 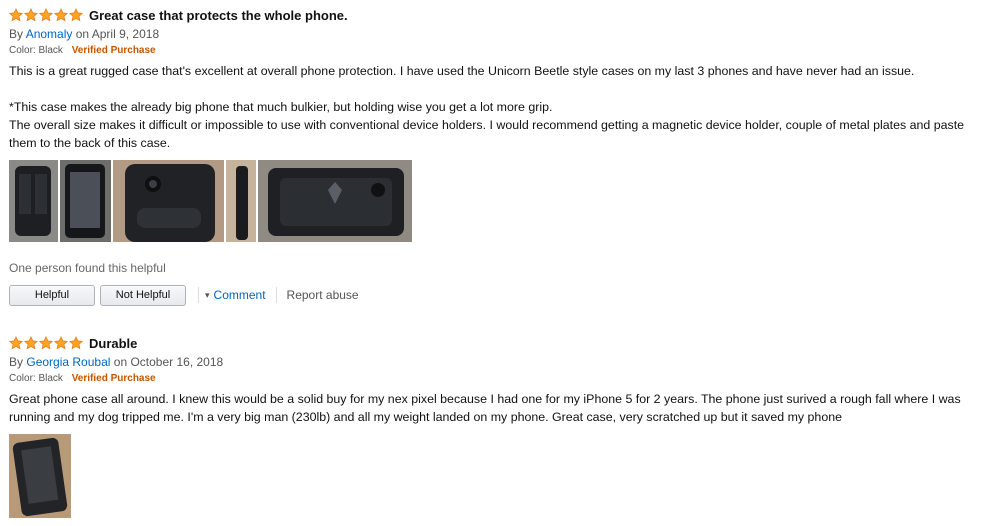 What do you see at coordinates (87, 268) in the screenshot?
I see `helpful-count: One person found this helpful` at bounding box center [87, 268].